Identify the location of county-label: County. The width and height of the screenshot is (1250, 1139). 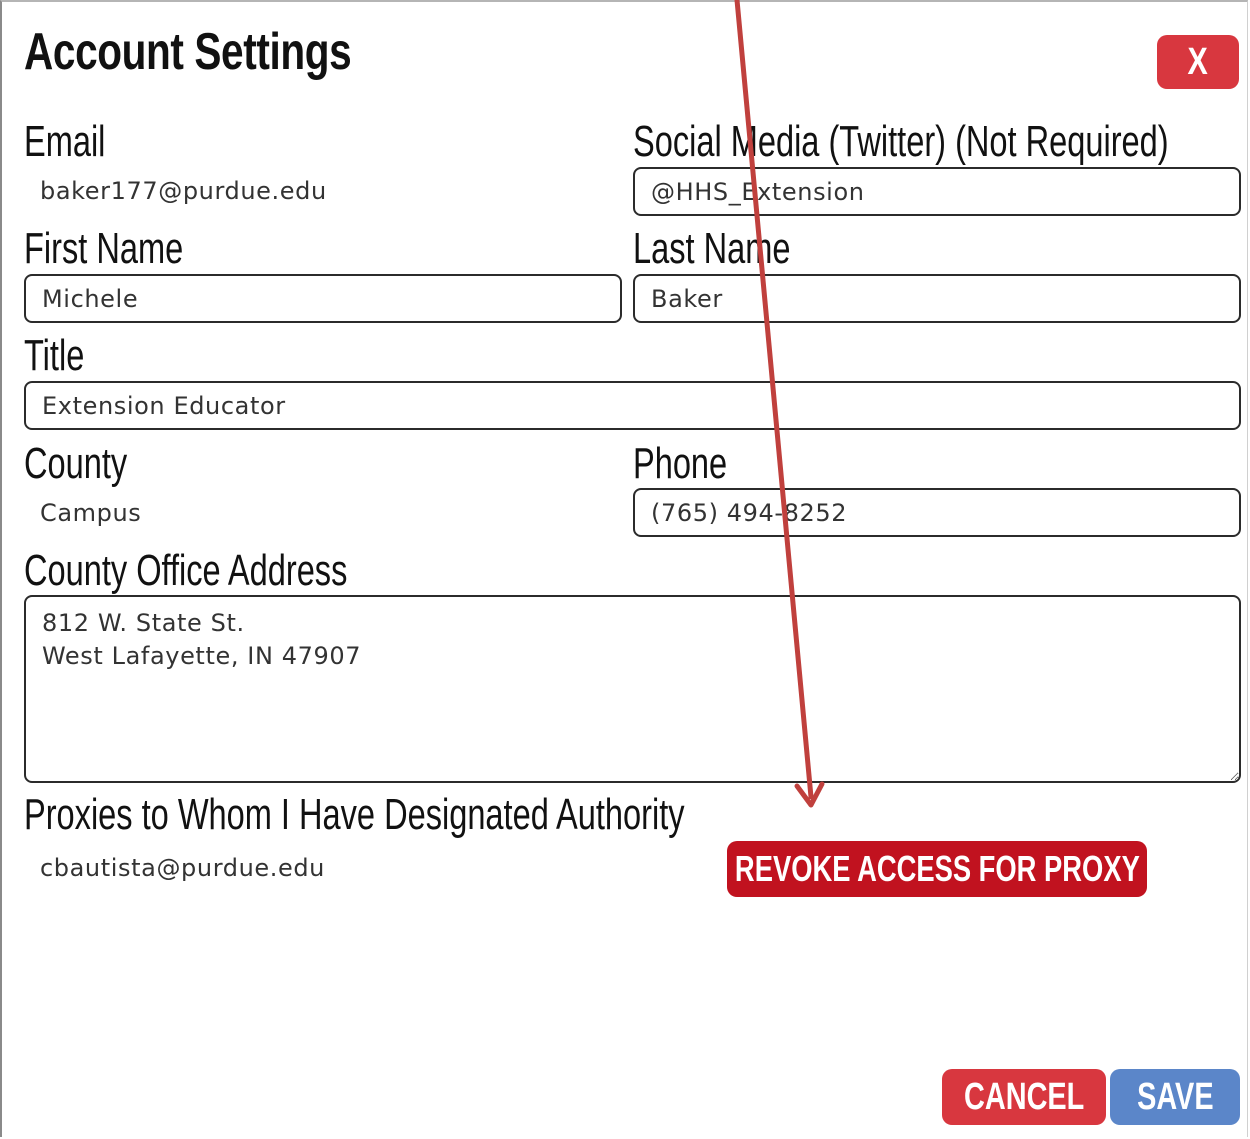
(76, 463).